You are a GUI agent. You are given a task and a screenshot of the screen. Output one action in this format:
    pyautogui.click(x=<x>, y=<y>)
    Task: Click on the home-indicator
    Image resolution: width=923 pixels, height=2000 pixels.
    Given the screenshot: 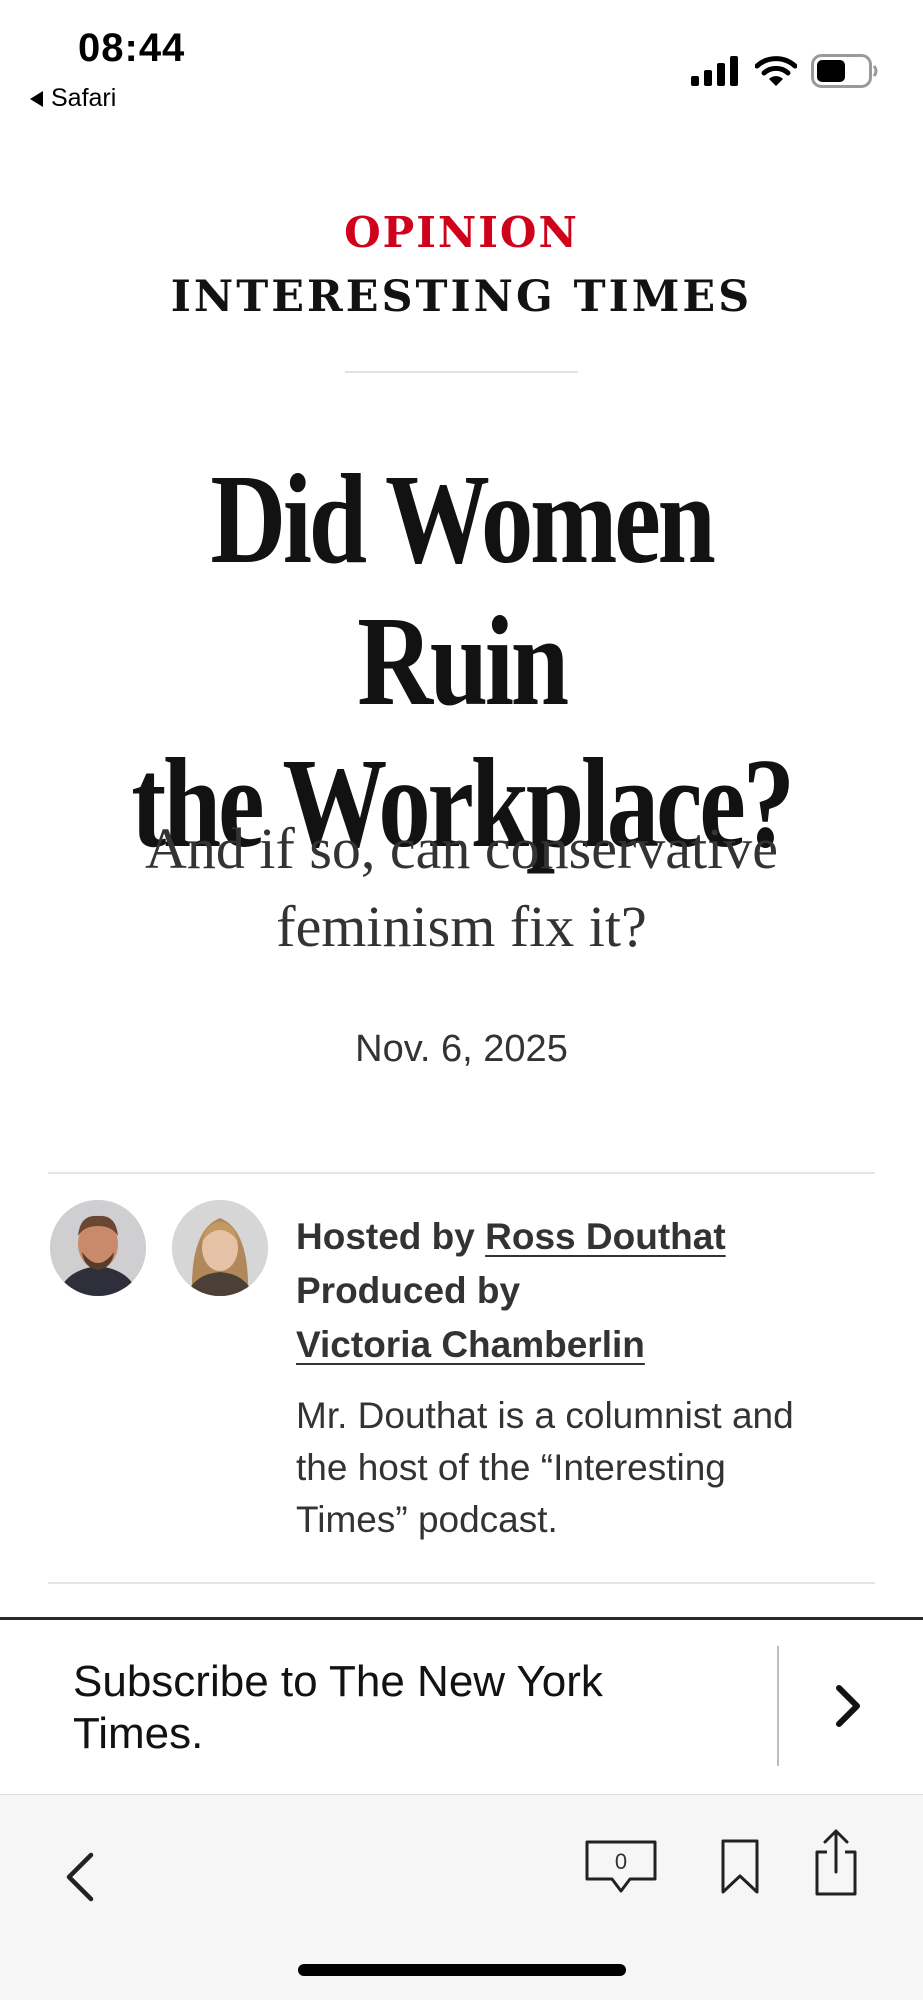 What is the action you would take?
    pyautogui.click(x=462, y=1970)
    